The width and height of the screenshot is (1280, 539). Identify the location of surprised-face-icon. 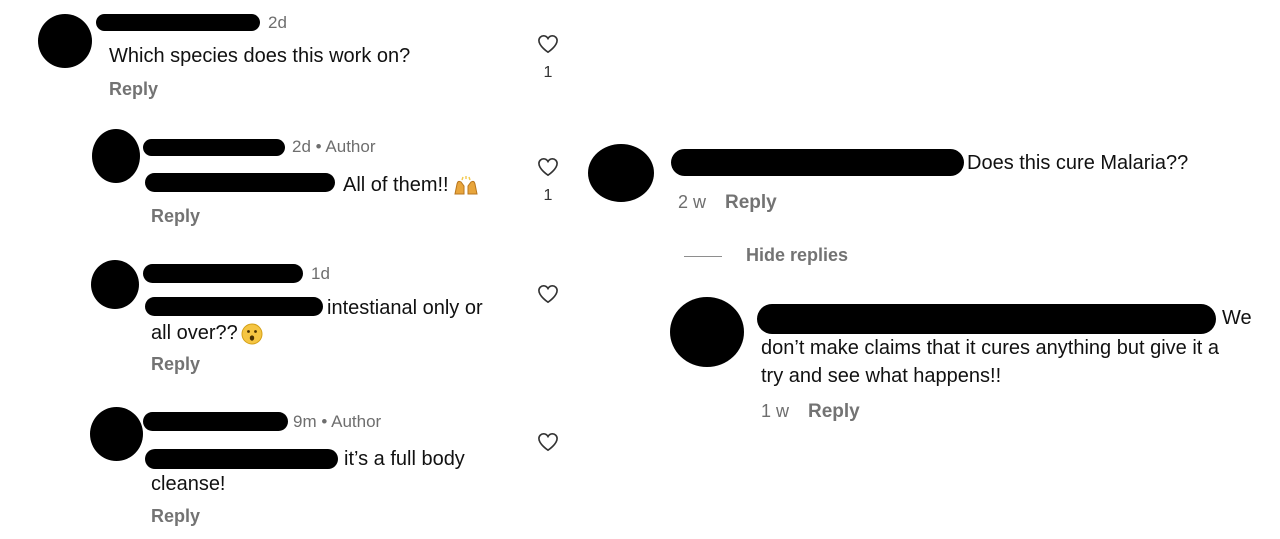
(252, 334).